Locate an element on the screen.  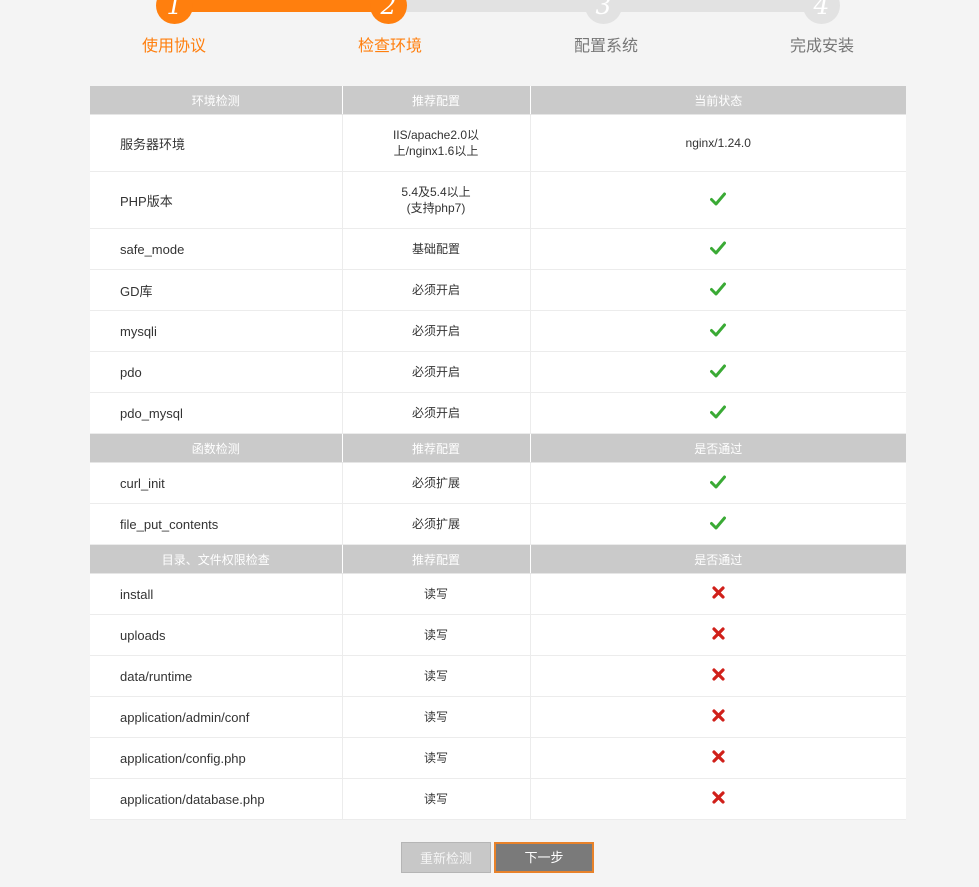
header-env-check: 环境检测 is located at coordinates (216, 100).